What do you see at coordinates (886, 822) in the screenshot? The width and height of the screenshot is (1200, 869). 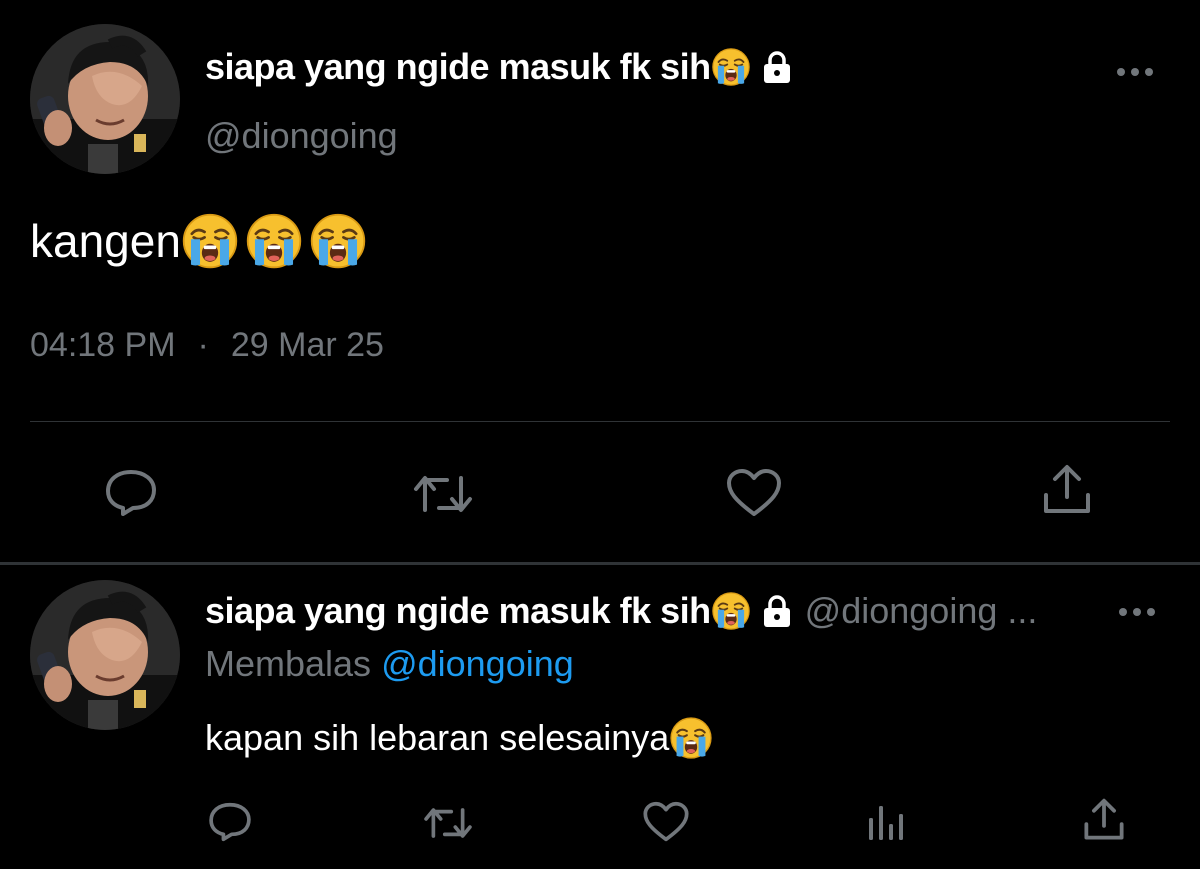 I see `views-icon` at bounding box center [886, 822].